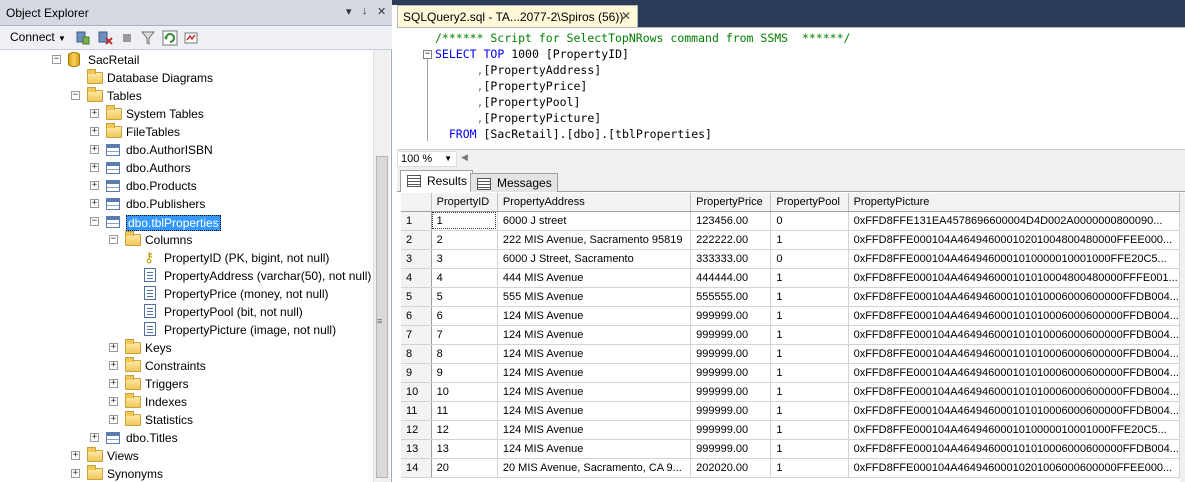  I want to click on table-cell: 5, so click(464, 297).